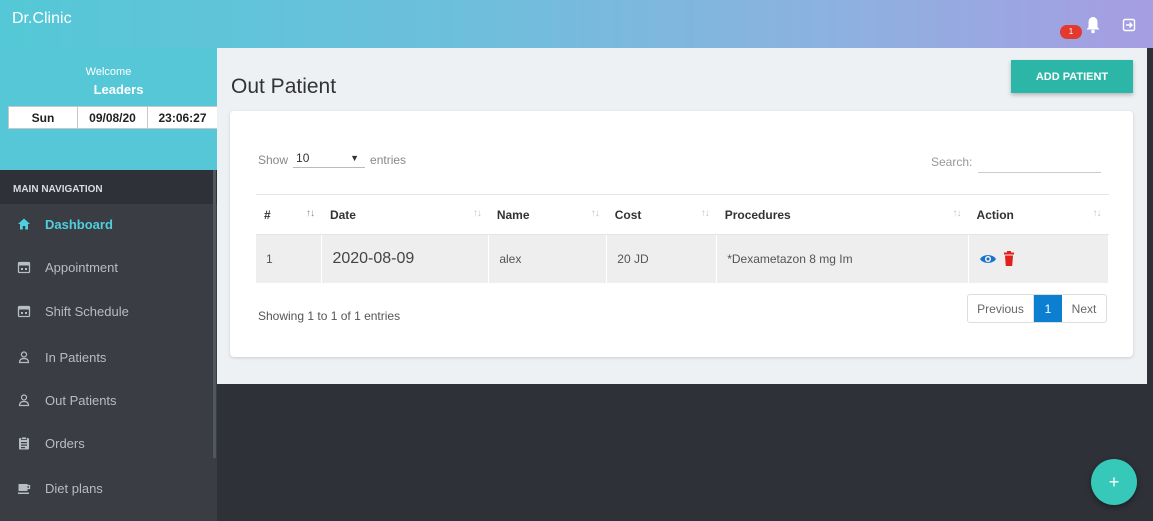 The width and height of the screenshot is (1153, 521). What do you see at coordinates (995, 214) in the screenshot?
I see `column-label: Action` at bounding box center [995, 214].